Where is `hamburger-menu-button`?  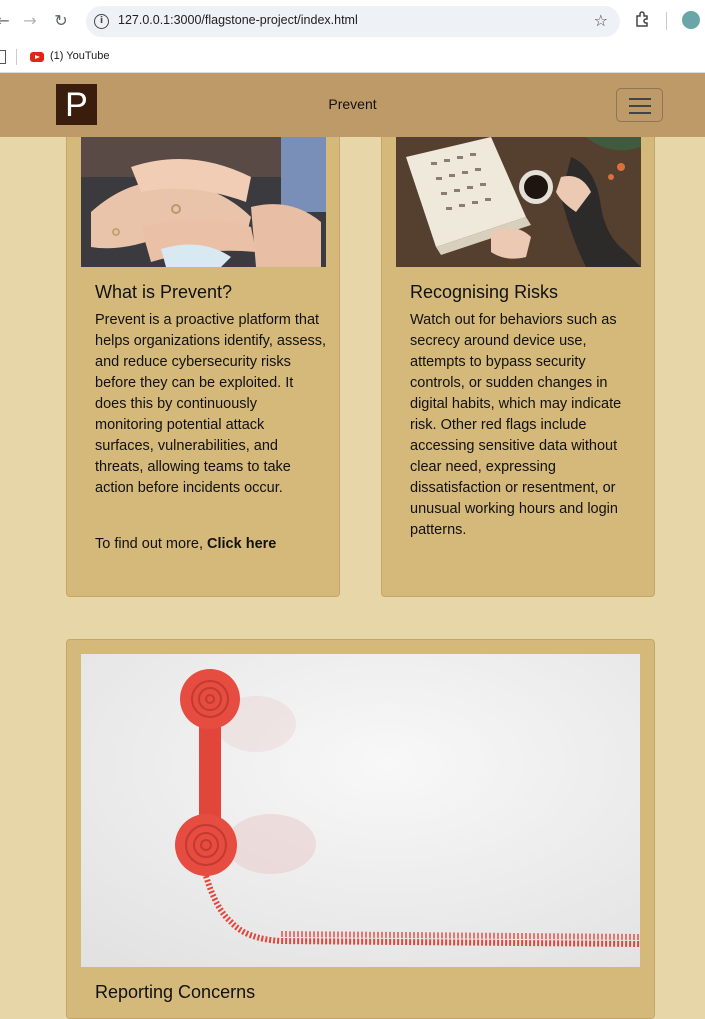 hamburger-menu-button is located at coordinates (639, 105).